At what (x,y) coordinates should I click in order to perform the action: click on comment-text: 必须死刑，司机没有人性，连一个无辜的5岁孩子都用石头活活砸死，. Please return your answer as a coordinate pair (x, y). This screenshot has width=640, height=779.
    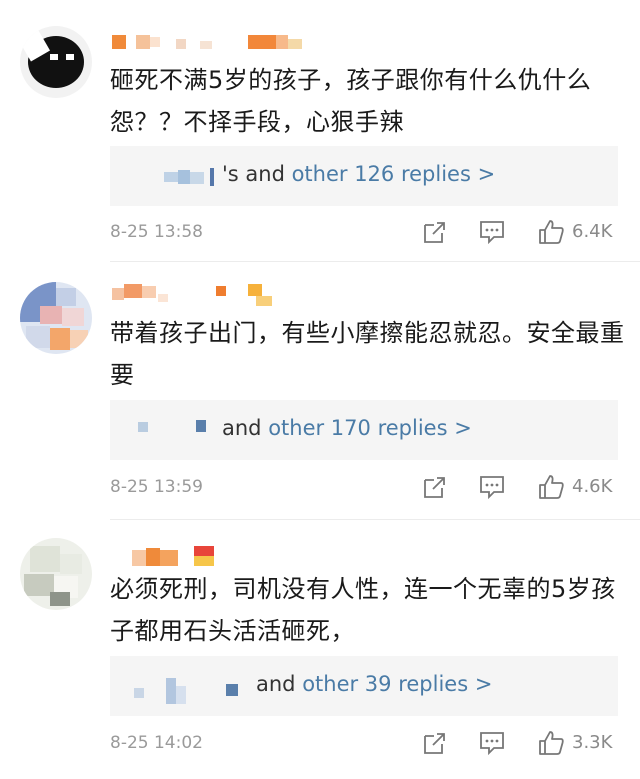
    Looking at the image, I should click on (363, 610).